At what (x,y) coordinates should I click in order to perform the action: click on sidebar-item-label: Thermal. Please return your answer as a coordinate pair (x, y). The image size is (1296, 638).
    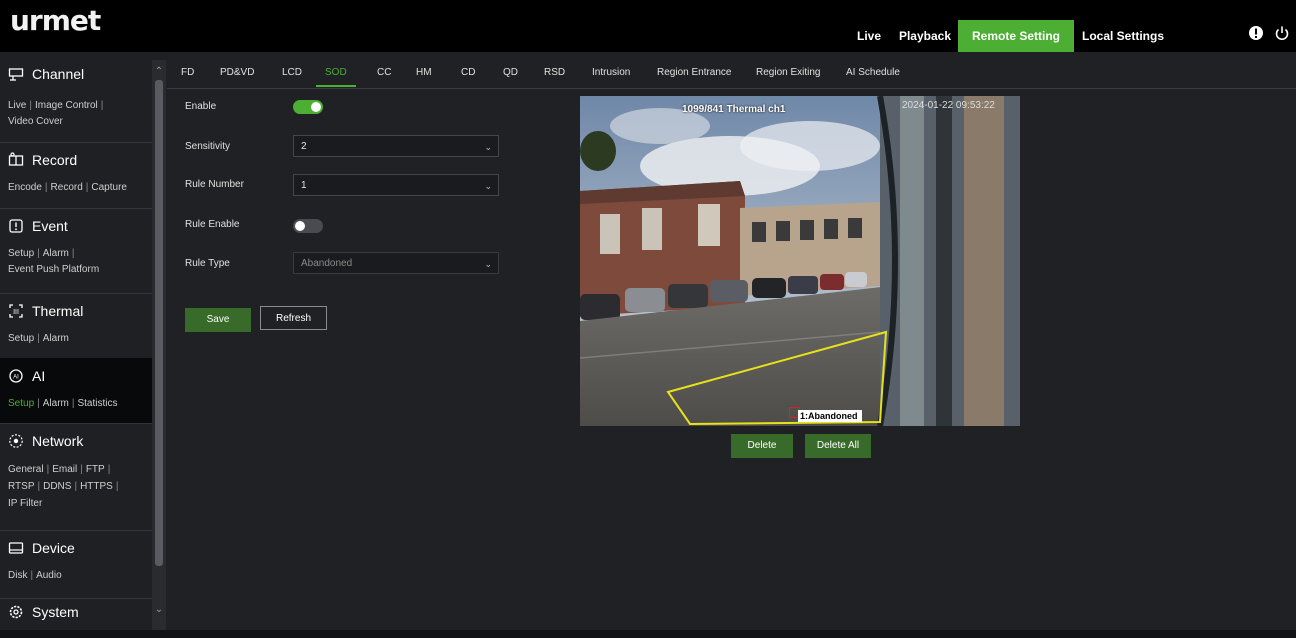
    Looking at the image, I should click on (58, 311).